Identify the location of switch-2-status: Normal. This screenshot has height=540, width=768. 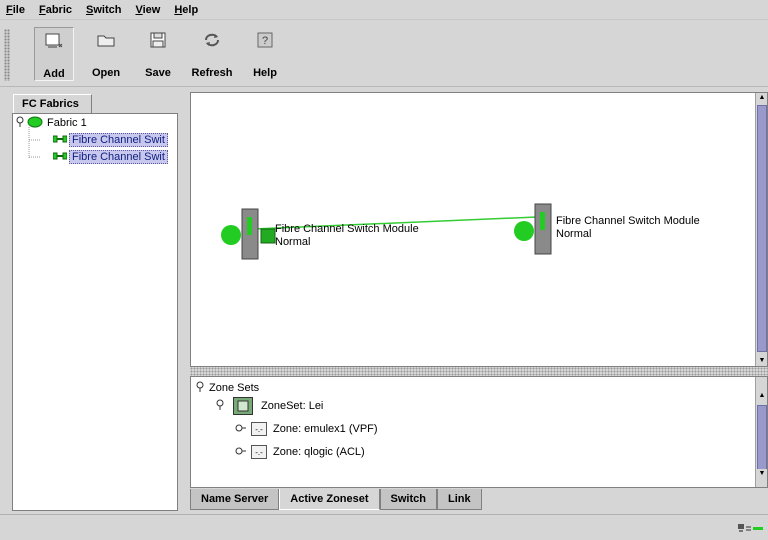
(574, 234).